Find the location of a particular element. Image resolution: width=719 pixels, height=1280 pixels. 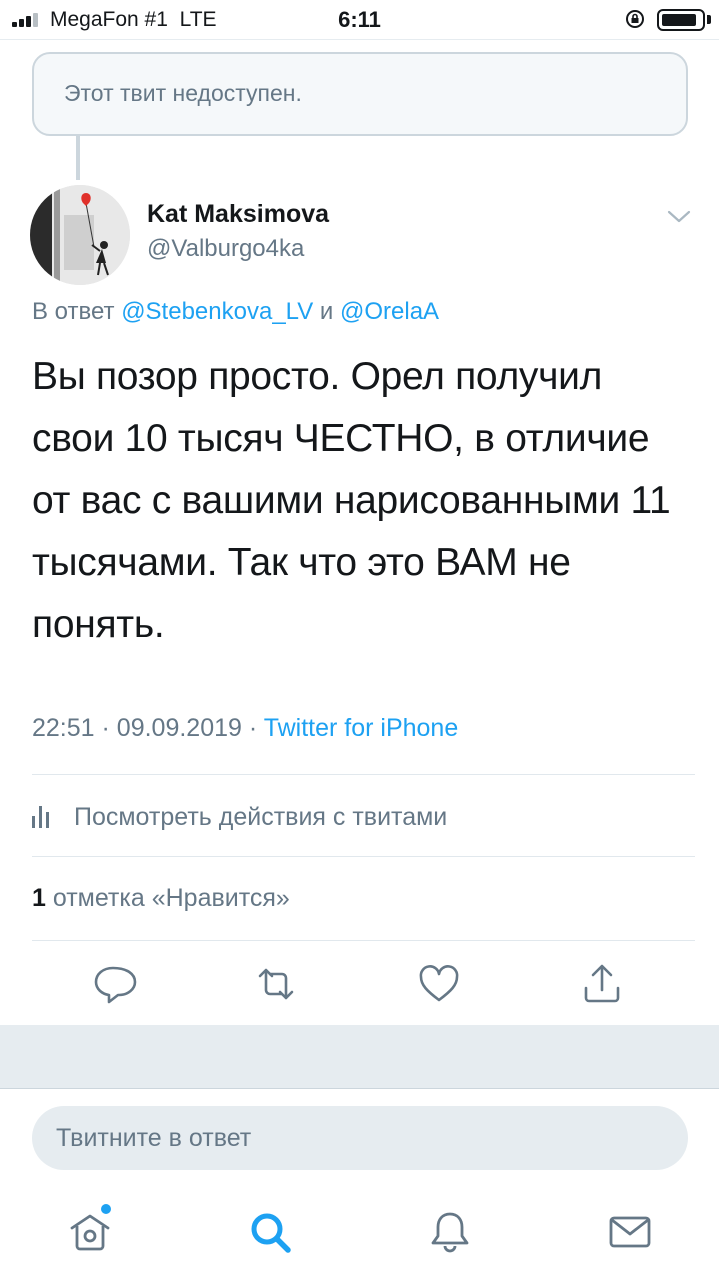

reply-input: Твитните в ответ is located at coordinates (360, 1138).